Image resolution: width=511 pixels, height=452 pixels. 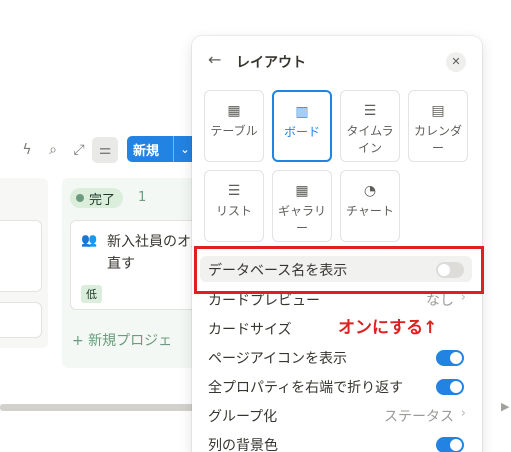 I want to click on layout-option-timeline: ☰ タイムライン, so click(x=370, y=126).